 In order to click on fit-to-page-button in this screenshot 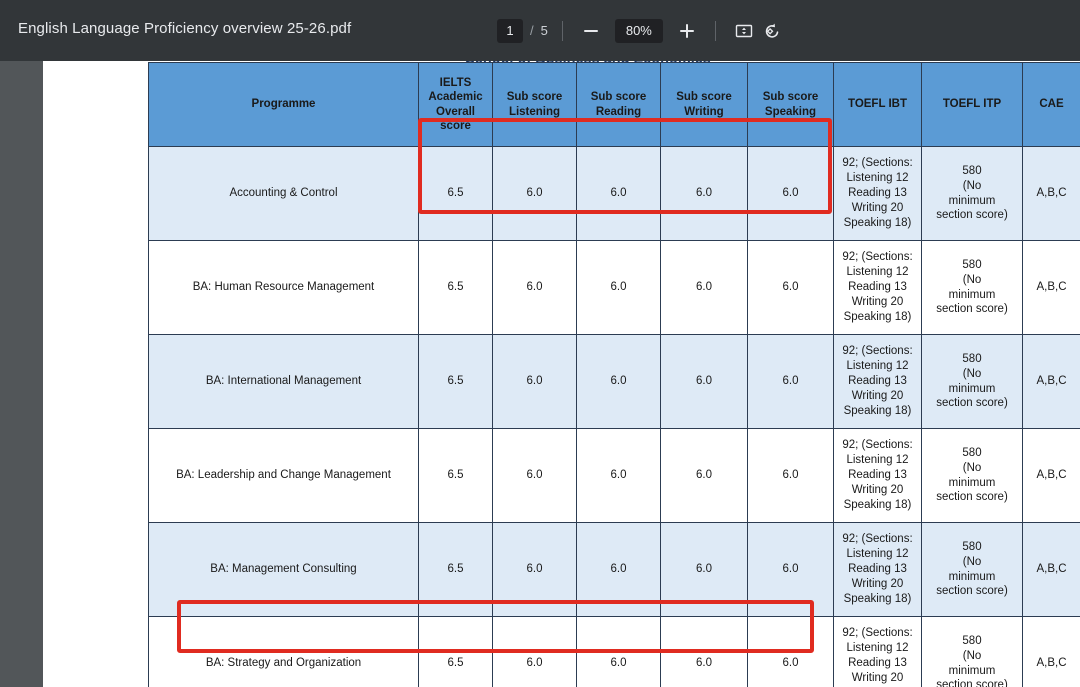, I will do `click(744, 31)`.